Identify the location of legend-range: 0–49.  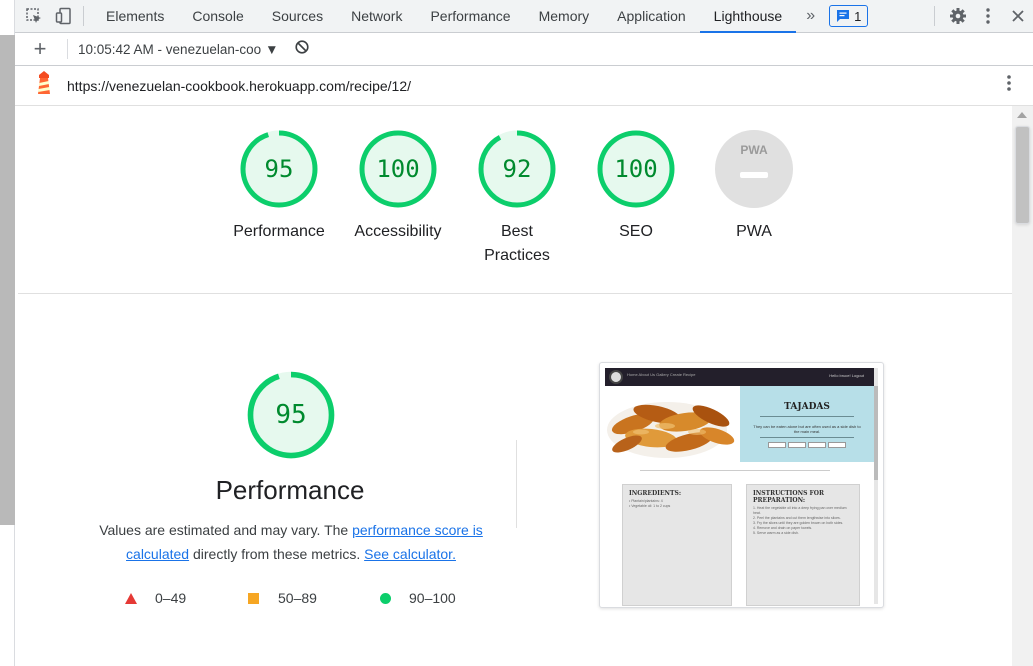
(171, 598).